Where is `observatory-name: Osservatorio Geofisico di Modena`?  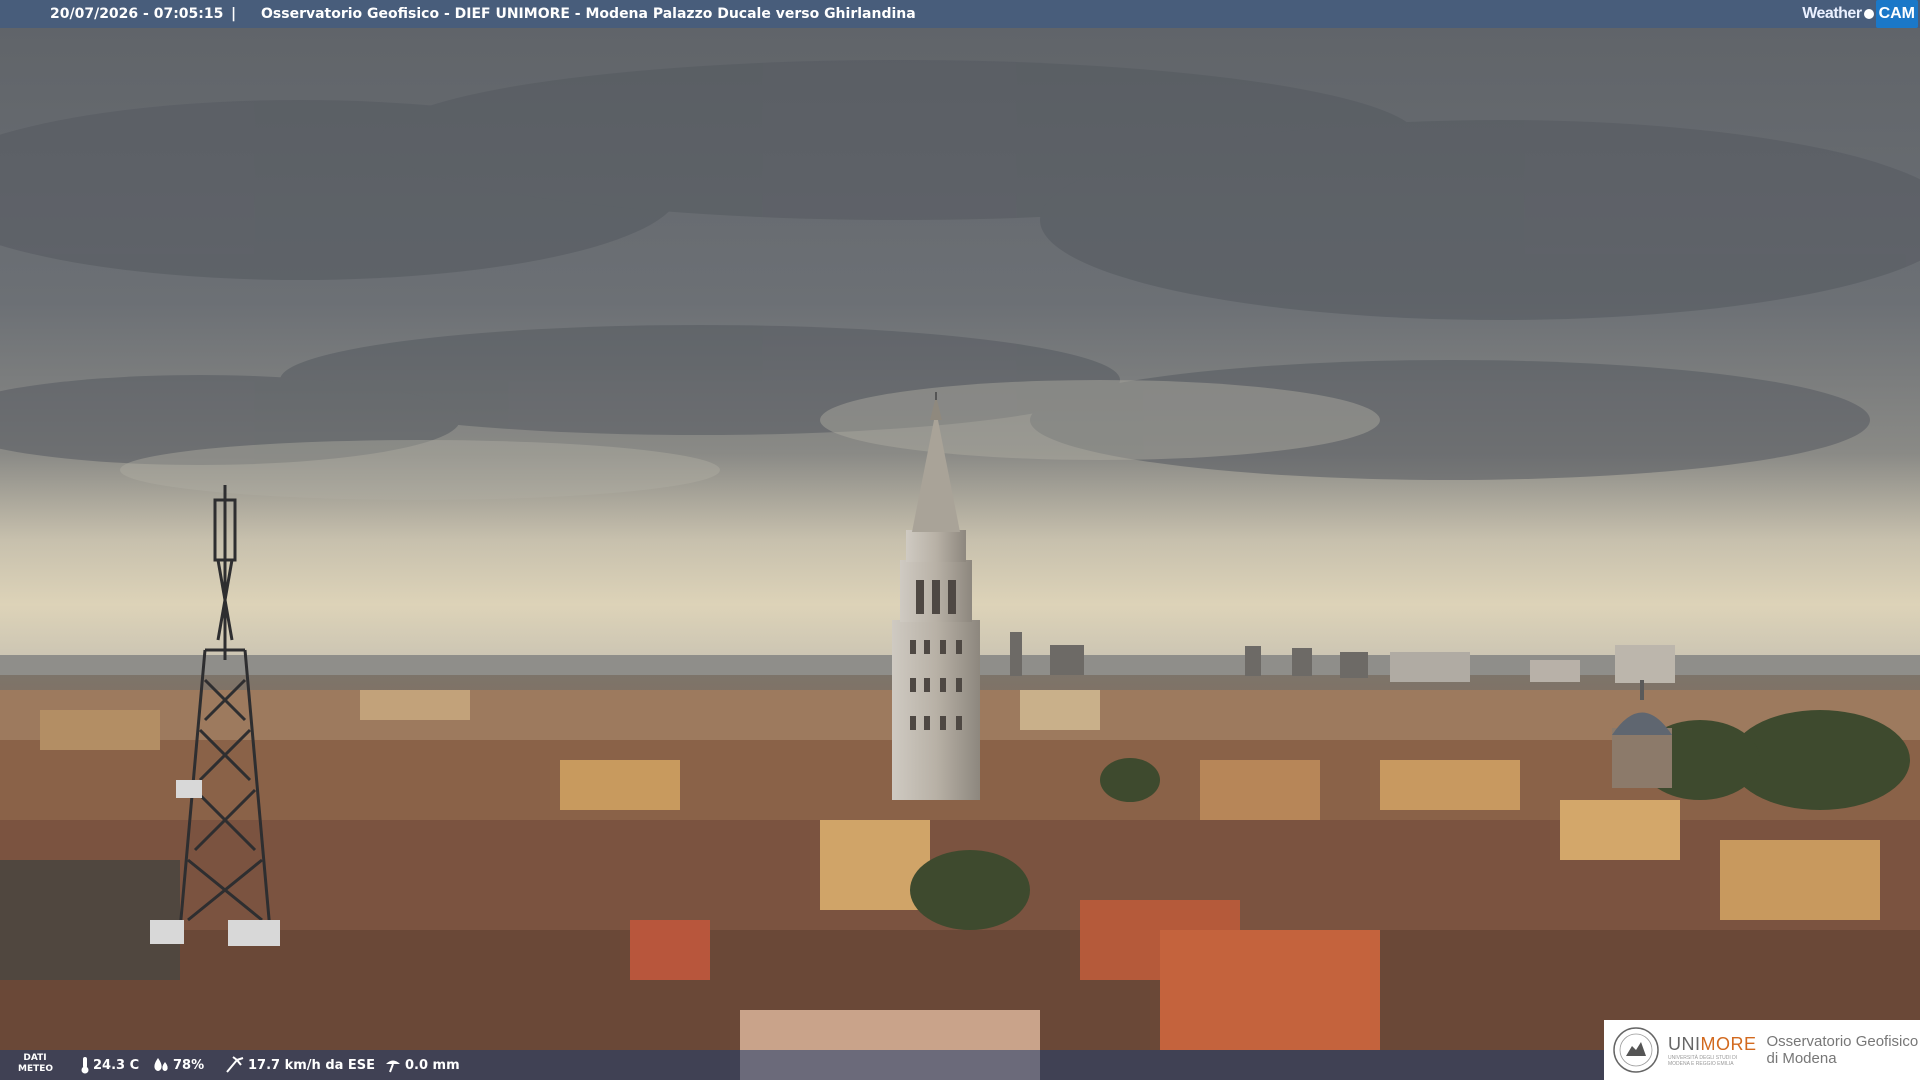
observatory-name: Osservatorio Geofisico di Modena is located at coordinates (1843, 1050).